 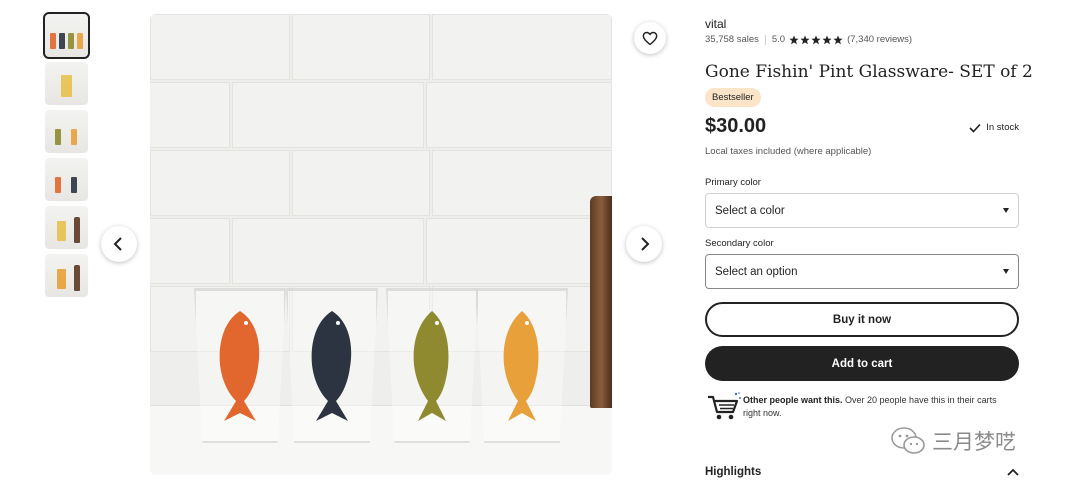 What do you see at coordinates (862, 363) in the screenshot?
I see `add-to-cart-button: Add to cart` at bounding box center [862, 363].